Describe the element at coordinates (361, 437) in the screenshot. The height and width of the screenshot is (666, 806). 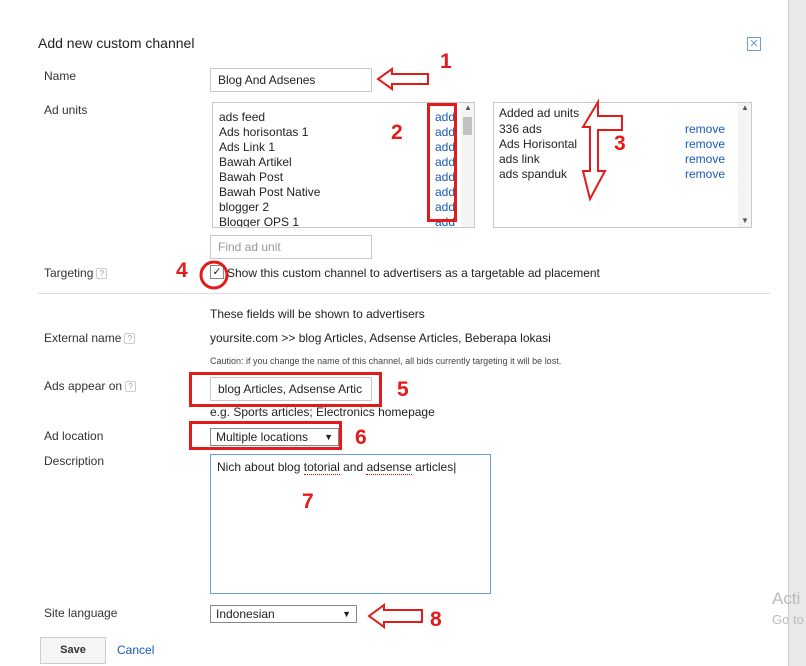
I see `annotation-number-6: 6` at that location.